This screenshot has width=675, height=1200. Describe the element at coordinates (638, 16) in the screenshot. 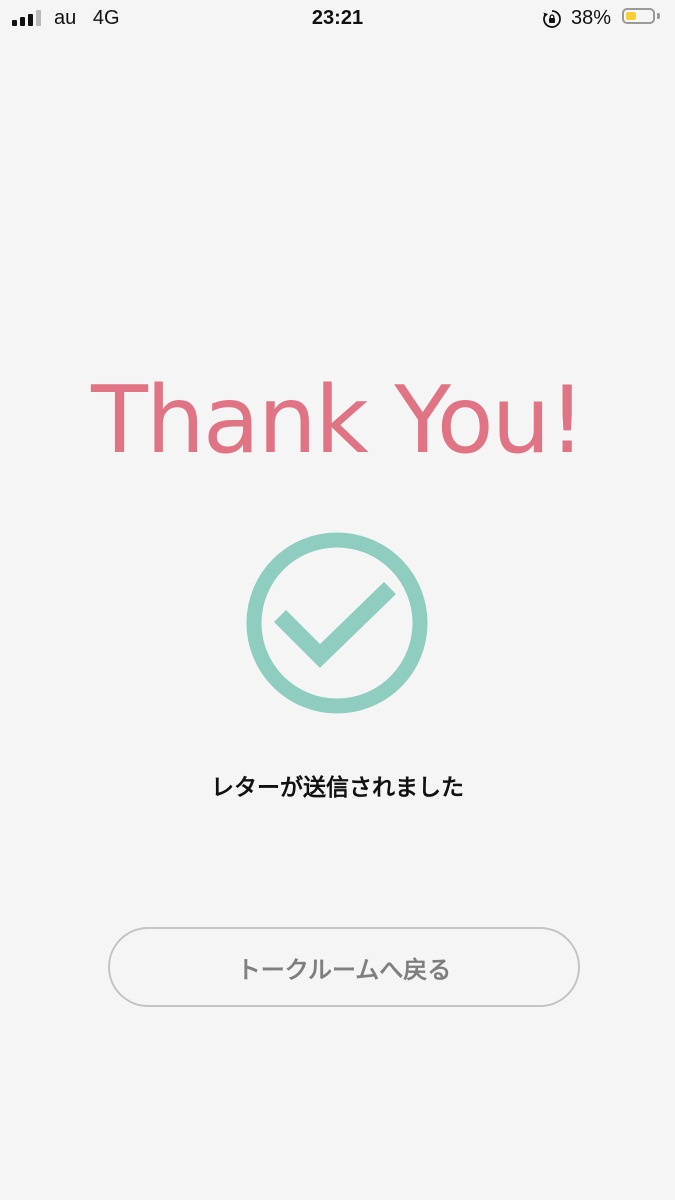

I see `battery-icon` at that location.